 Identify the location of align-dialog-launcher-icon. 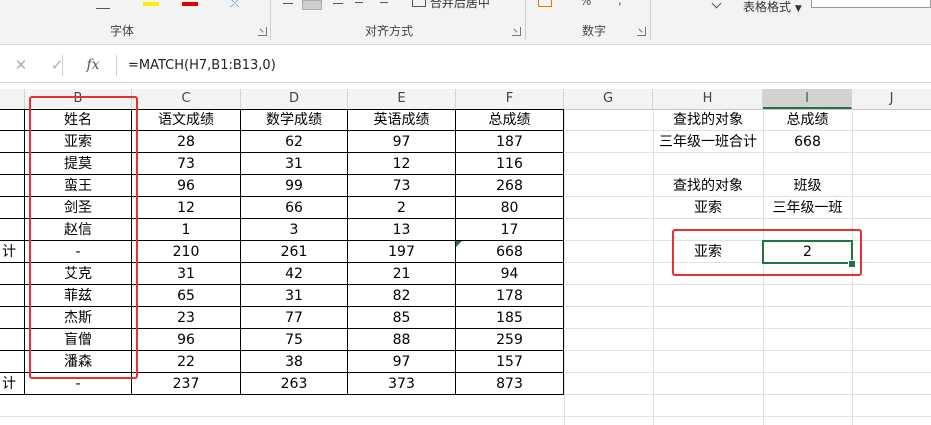
(516, 31).